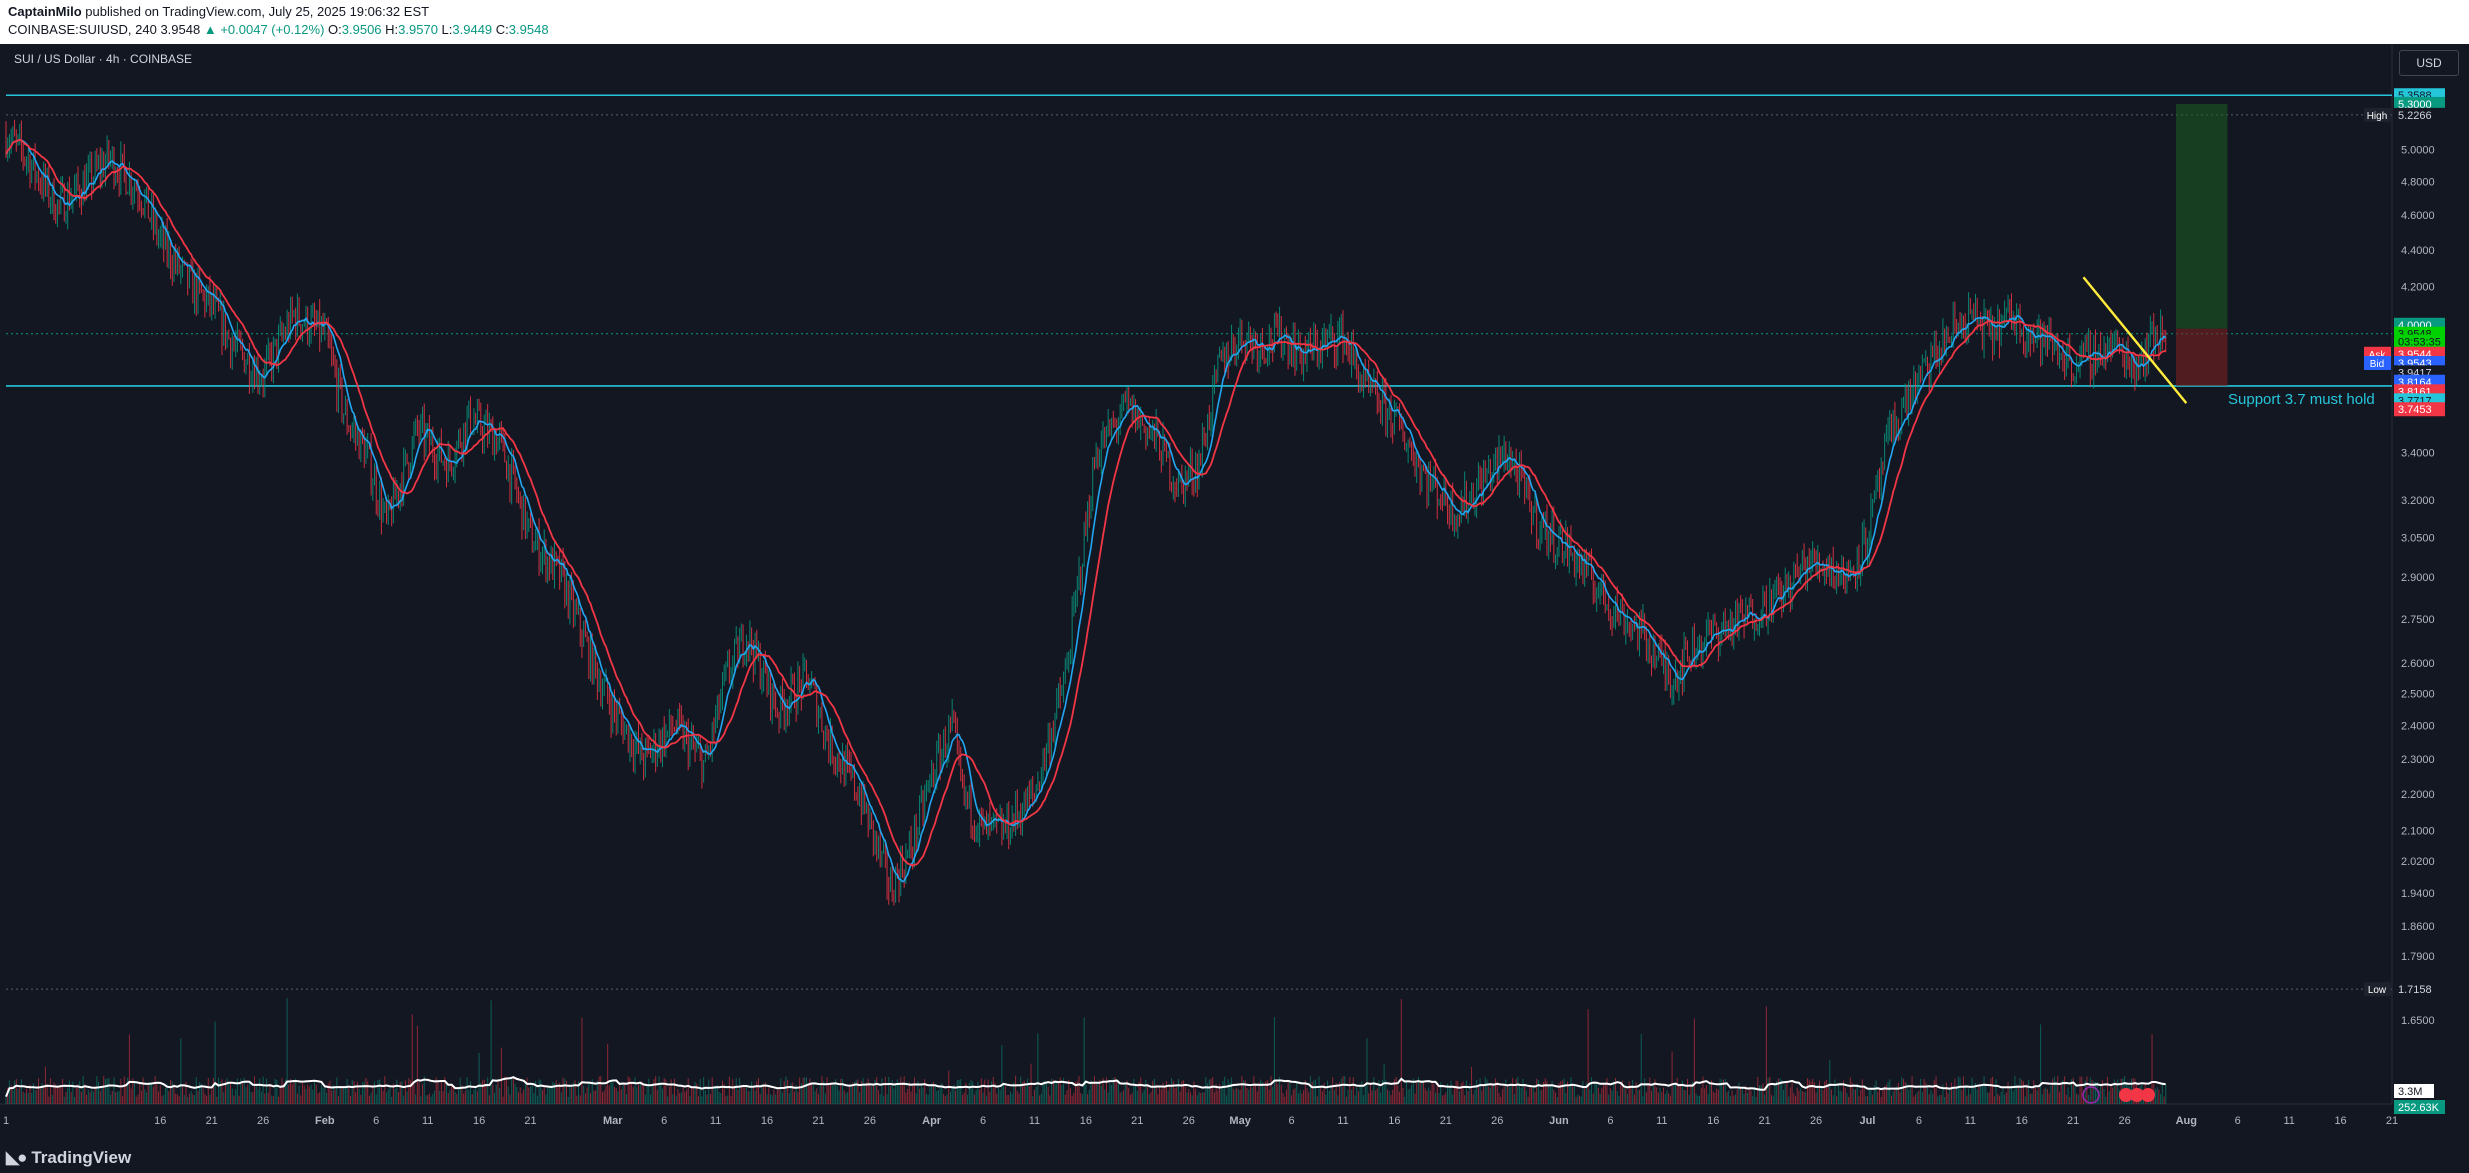 The image size is (2469, 1173). Describe the element at coordinates (2418, 251) in the screenshot. I see `price-tick-label: 4.4000` at that location.